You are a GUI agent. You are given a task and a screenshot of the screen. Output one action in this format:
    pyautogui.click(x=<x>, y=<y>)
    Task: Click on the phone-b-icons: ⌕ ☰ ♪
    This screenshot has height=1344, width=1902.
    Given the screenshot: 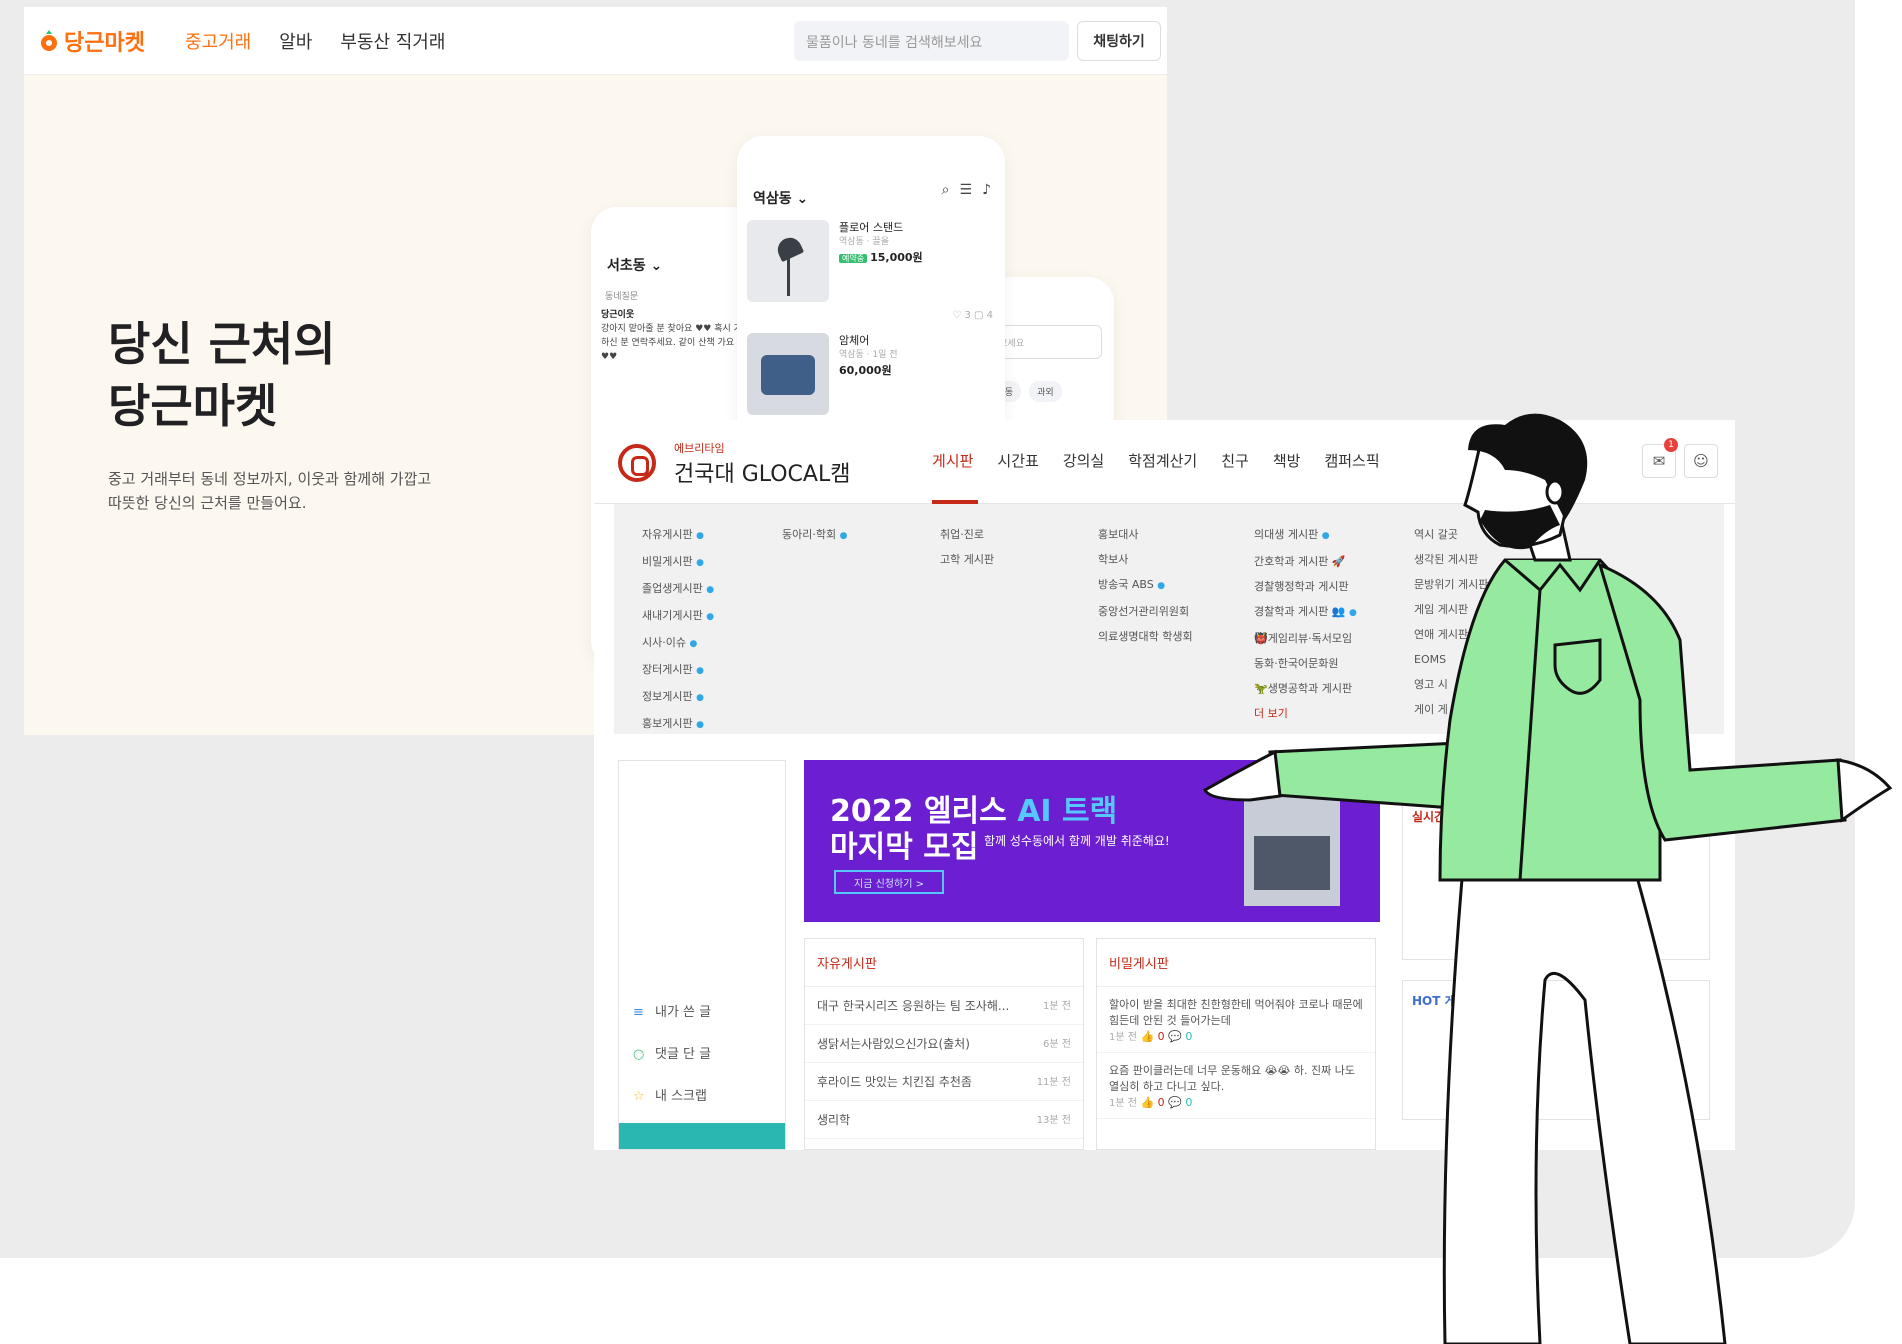 What is the action you would take?
    pyautogui.click(x=966, y=190)
    